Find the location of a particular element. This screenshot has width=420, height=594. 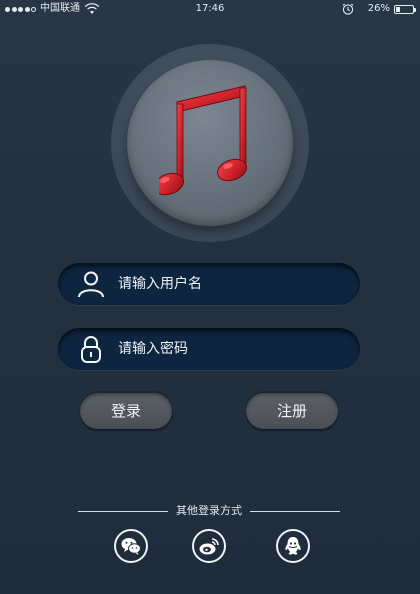

register-button: 注册 is located at coordinates (292, 411).